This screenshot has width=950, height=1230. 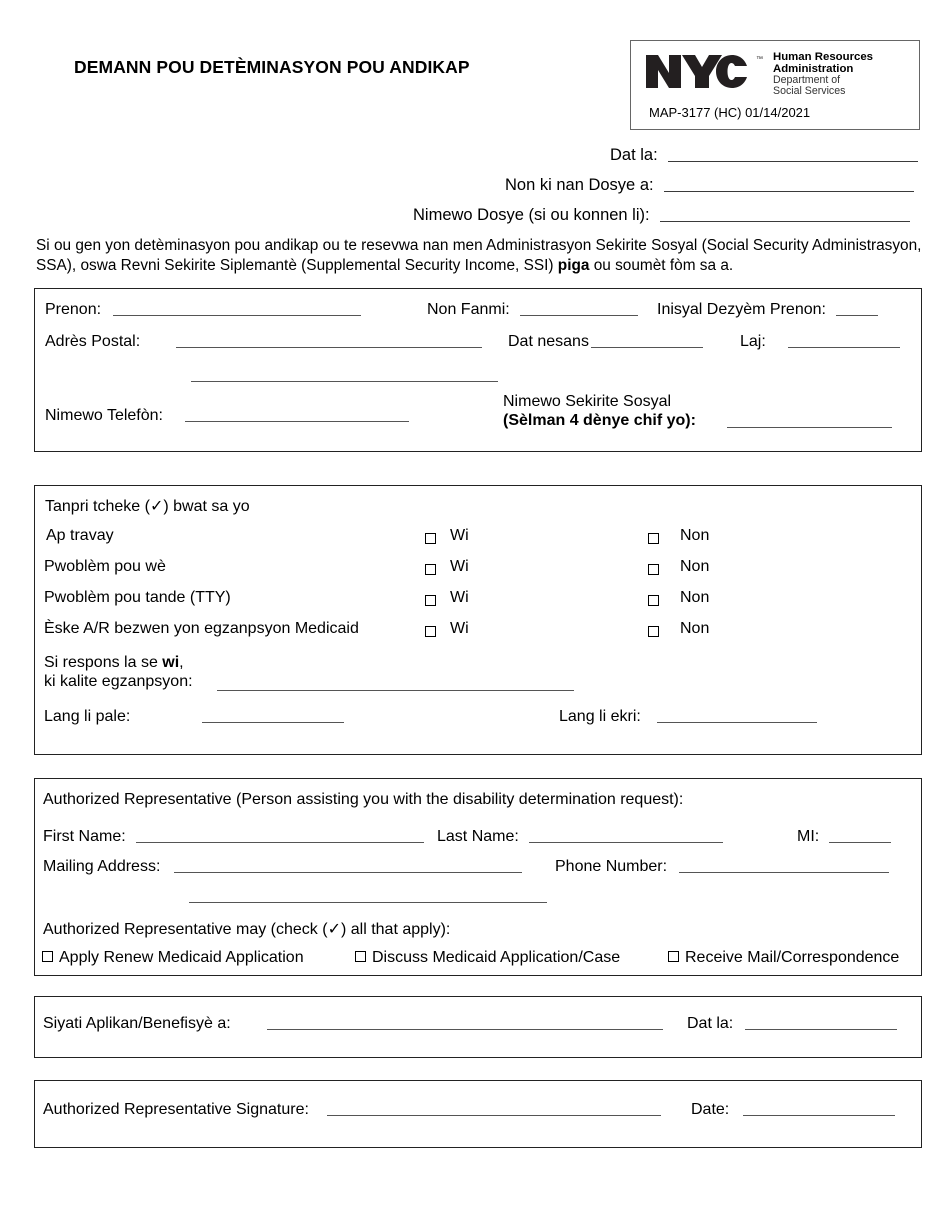 I want to click on field-rep-first-name-input, so click(x=279, y=842).